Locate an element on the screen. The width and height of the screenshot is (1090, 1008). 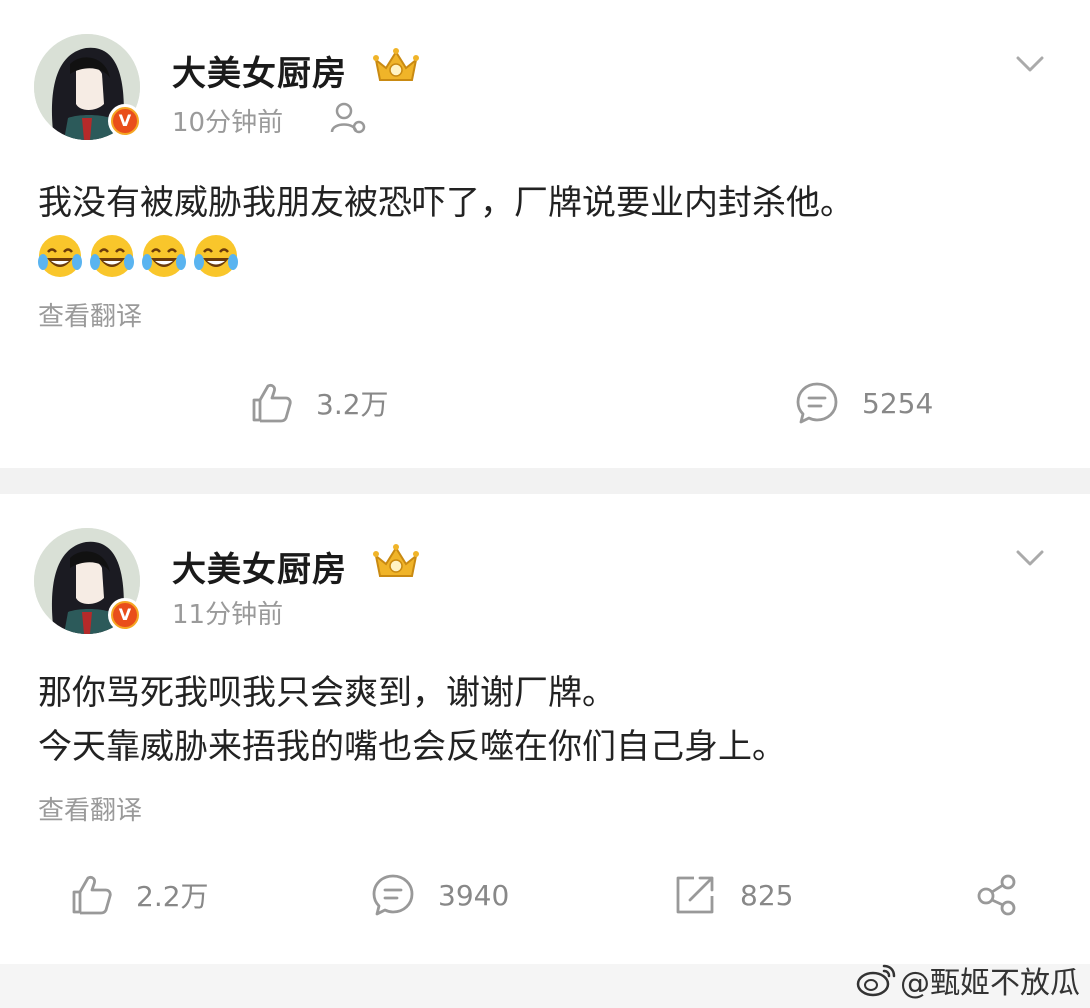
comment-button: 3940 is located at coordinates (439, 895).